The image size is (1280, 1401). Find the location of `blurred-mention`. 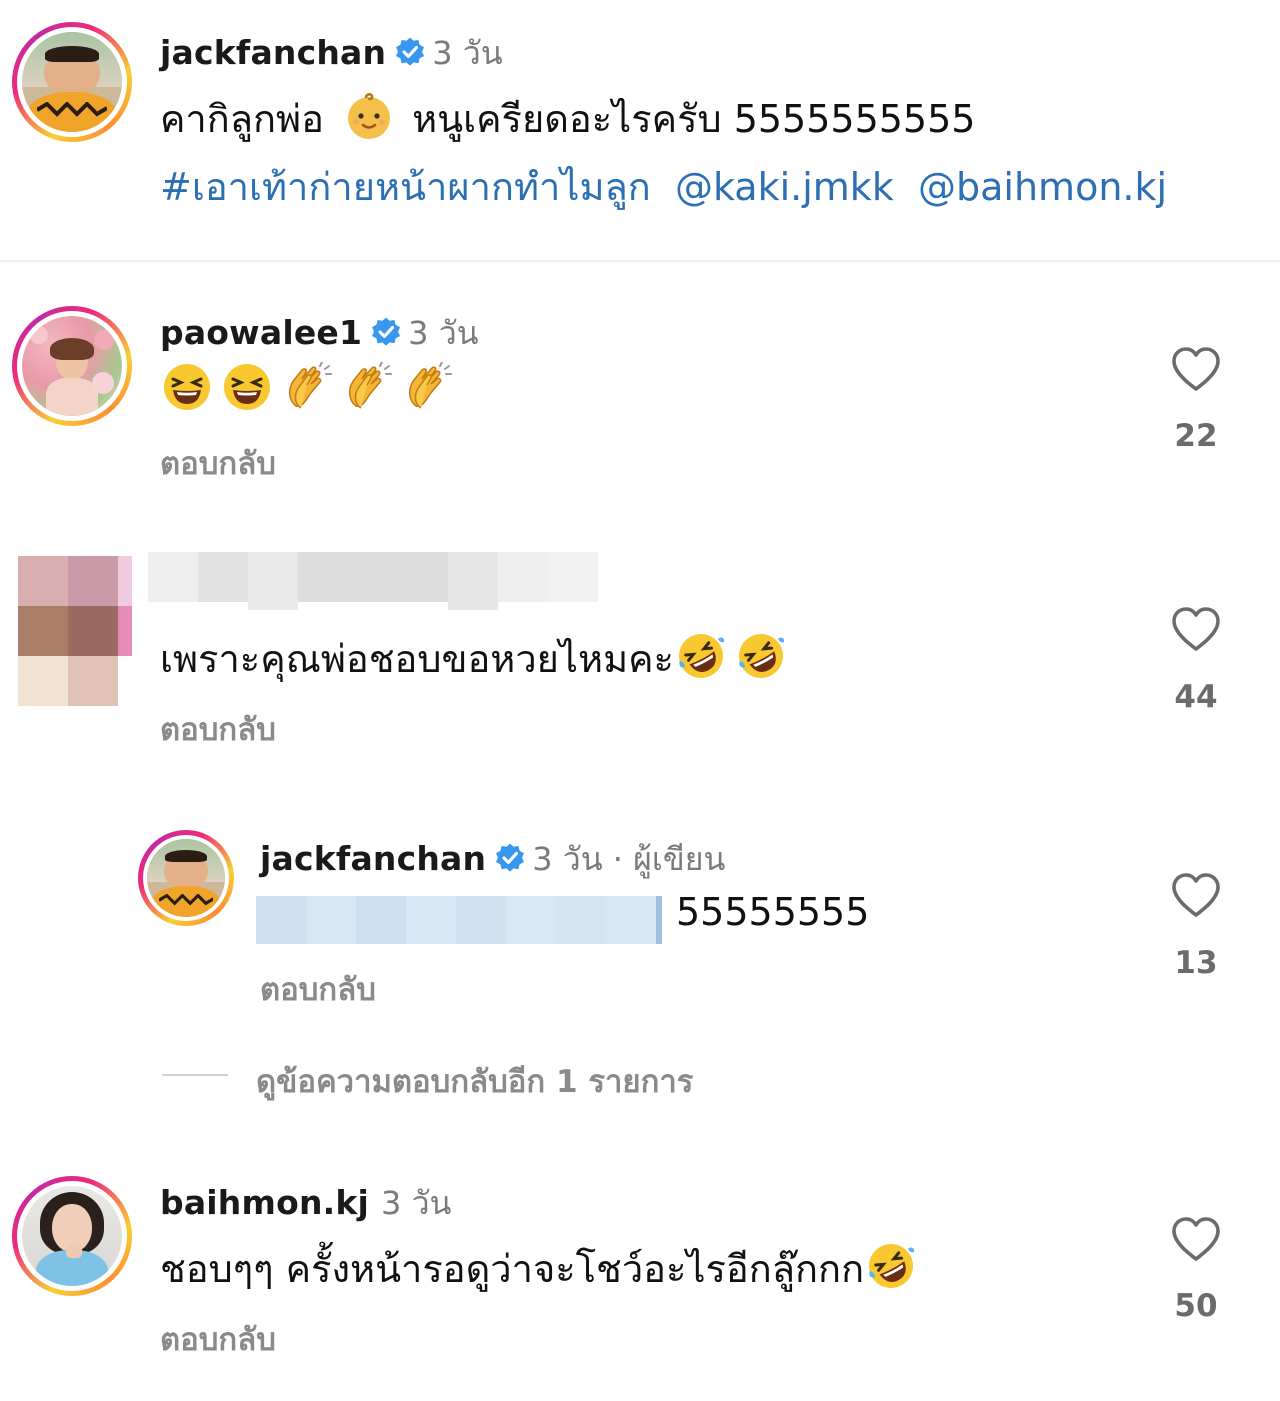

blurred-mention is located at coordinates (459, 920).